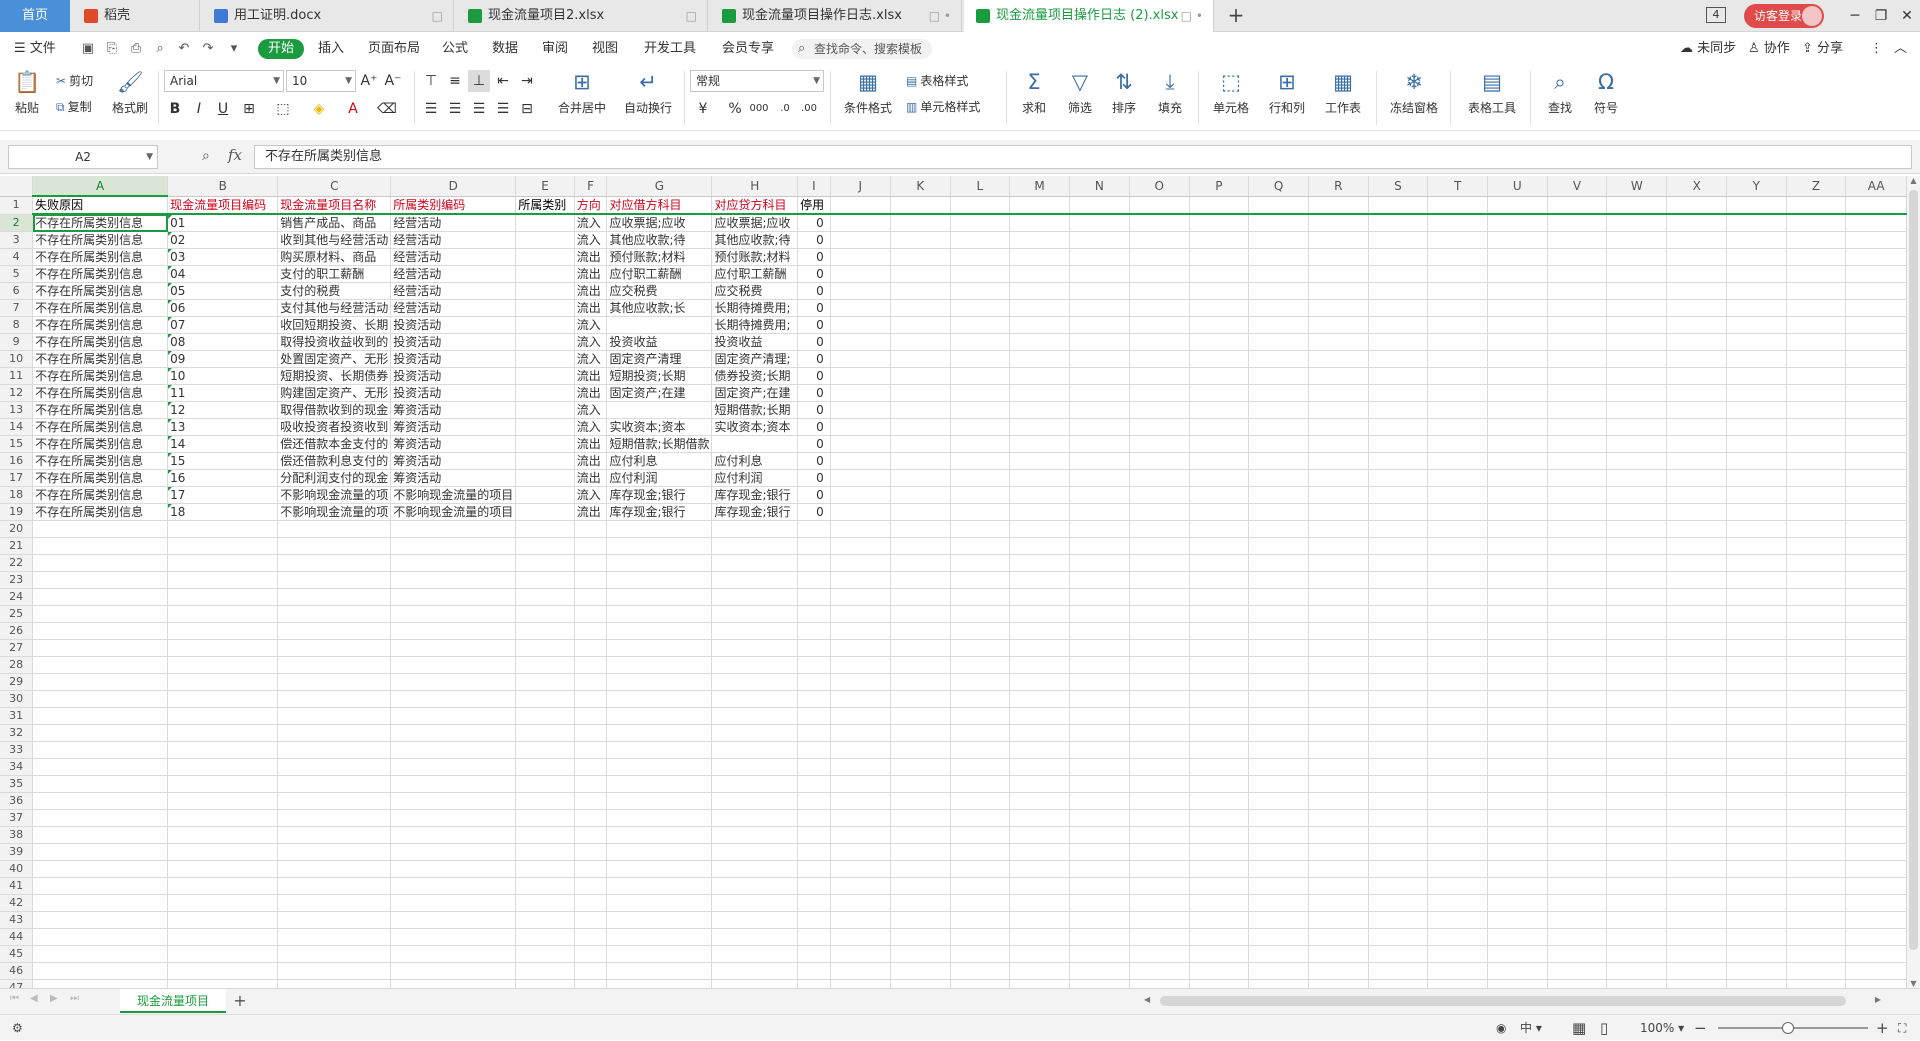  What do you see at coordinates (100, 495) in the screenshot?
I see `cell: 不存在所属类别信息` at bounding box center [100, 495].